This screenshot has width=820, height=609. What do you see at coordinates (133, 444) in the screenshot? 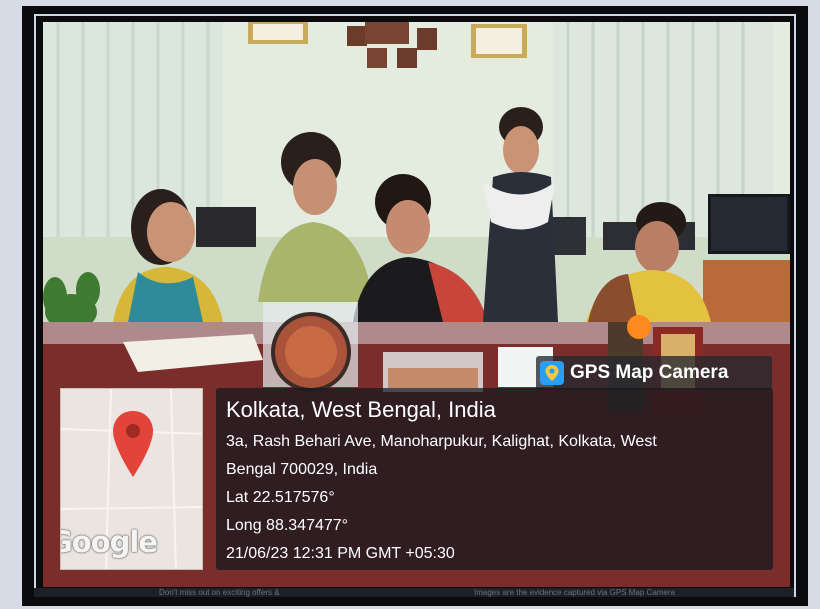
I see `location-pin-icon` at bounding box center [133, 444].